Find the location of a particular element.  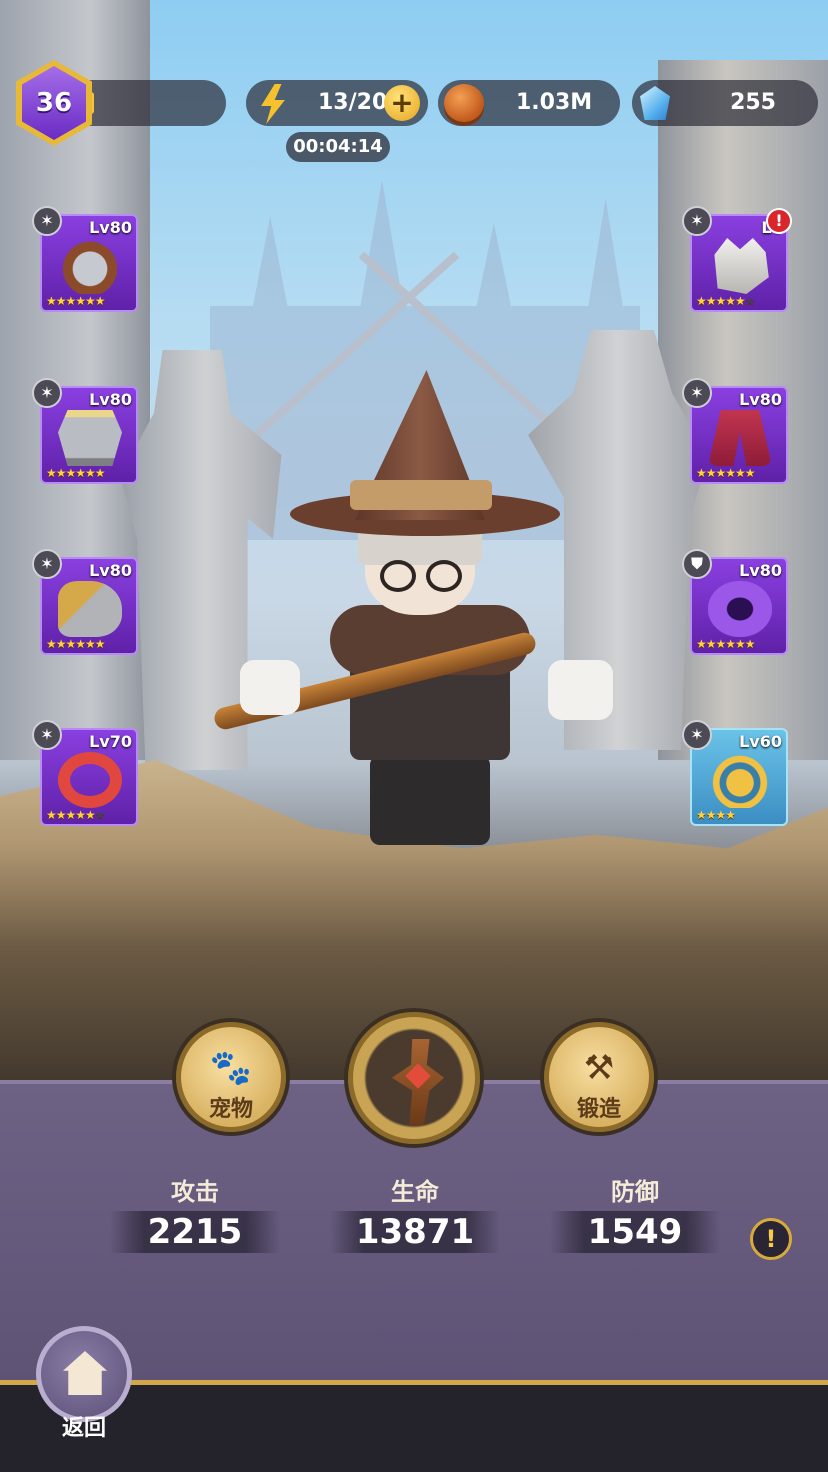

armor-icon is located at coordinates (90, 438).